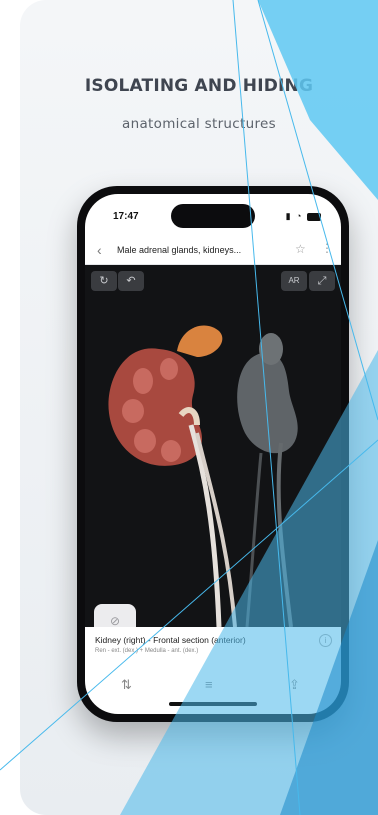 This screenshot has width=378, height=815. I want to click on sectioned-kidney, so click(172, 476).